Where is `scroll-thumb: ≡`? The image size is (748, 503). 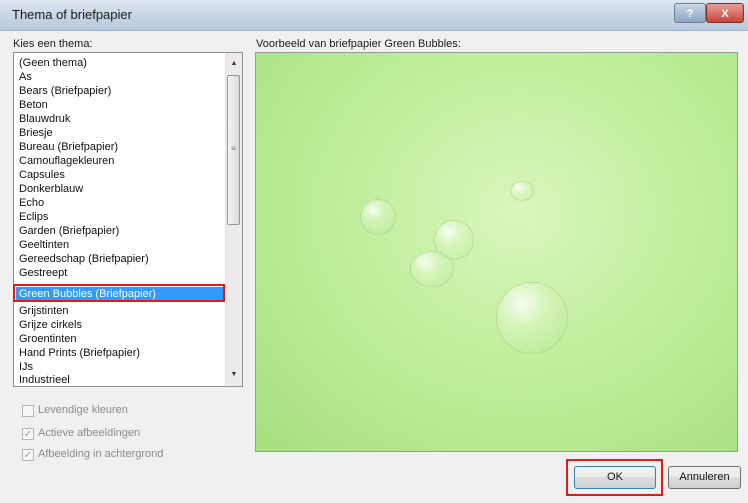 scroll-thumb: ≡ is located at coordinates (233, 150).